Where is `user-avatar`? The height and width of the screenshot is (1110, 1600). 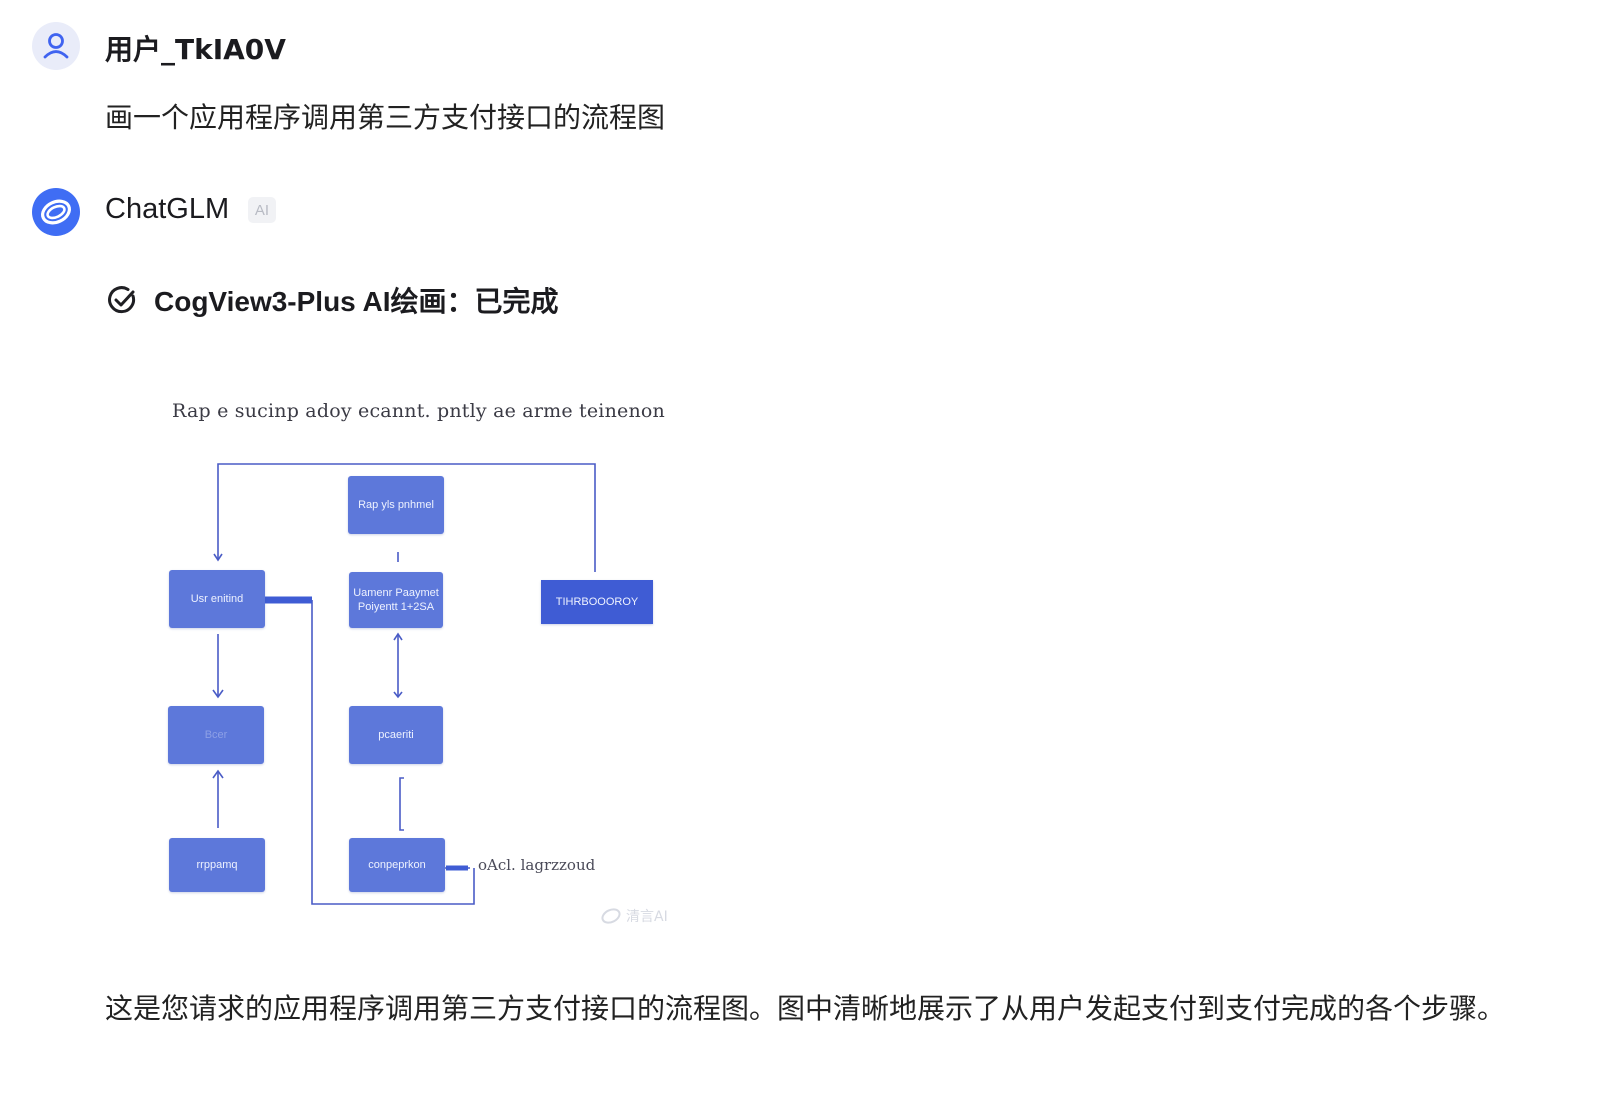
user-avatar is located at coordinates (56, 46).